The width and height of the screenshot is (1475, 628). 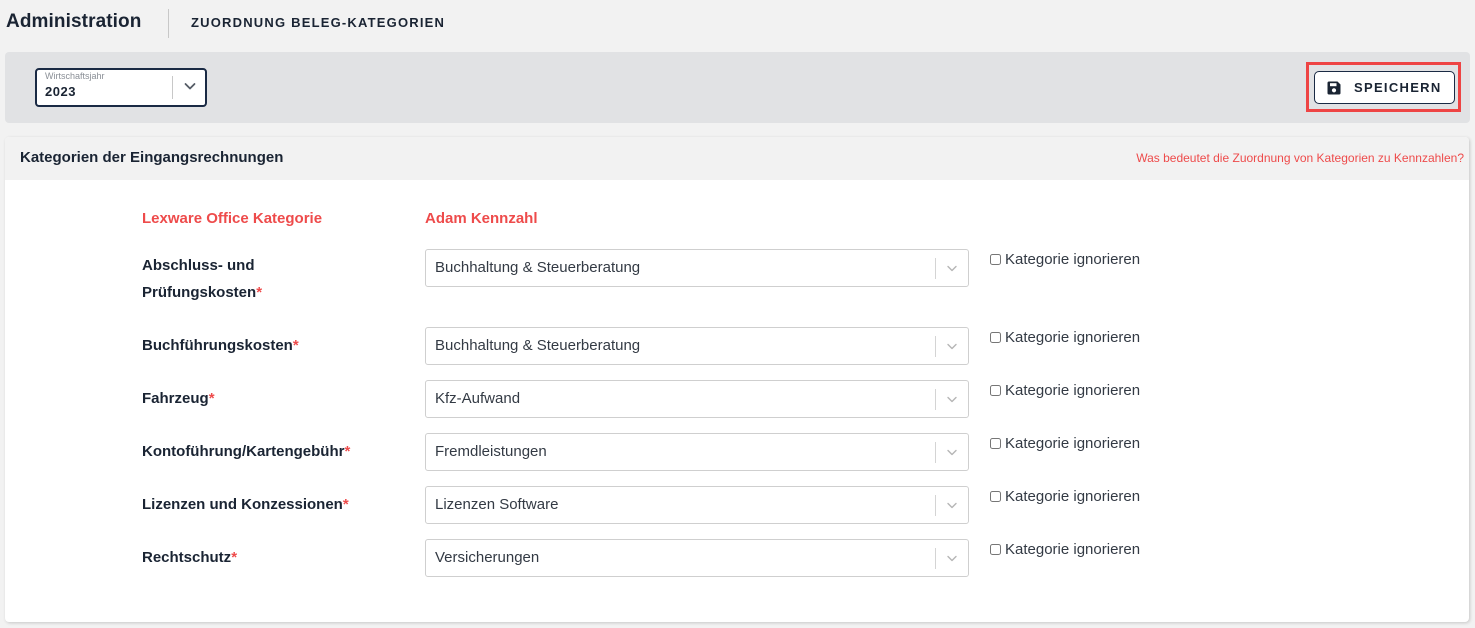 What do you see at coordinates (487, 557) in the screenshot?
I see `kennzahl-select-value: Versicherungen` at bounding box center [487, 557].